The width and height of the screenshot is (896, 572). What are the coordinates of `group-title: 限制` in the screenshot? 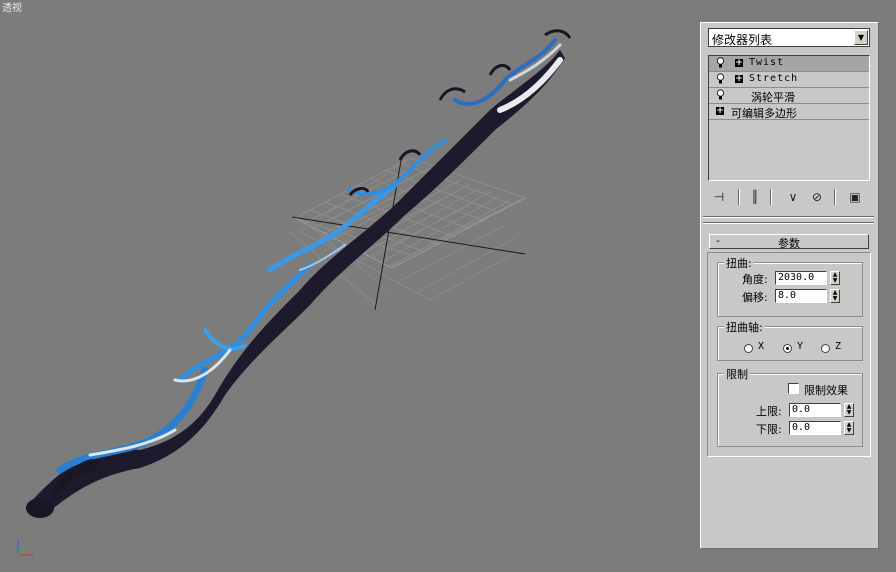 It's located at (737, 374).